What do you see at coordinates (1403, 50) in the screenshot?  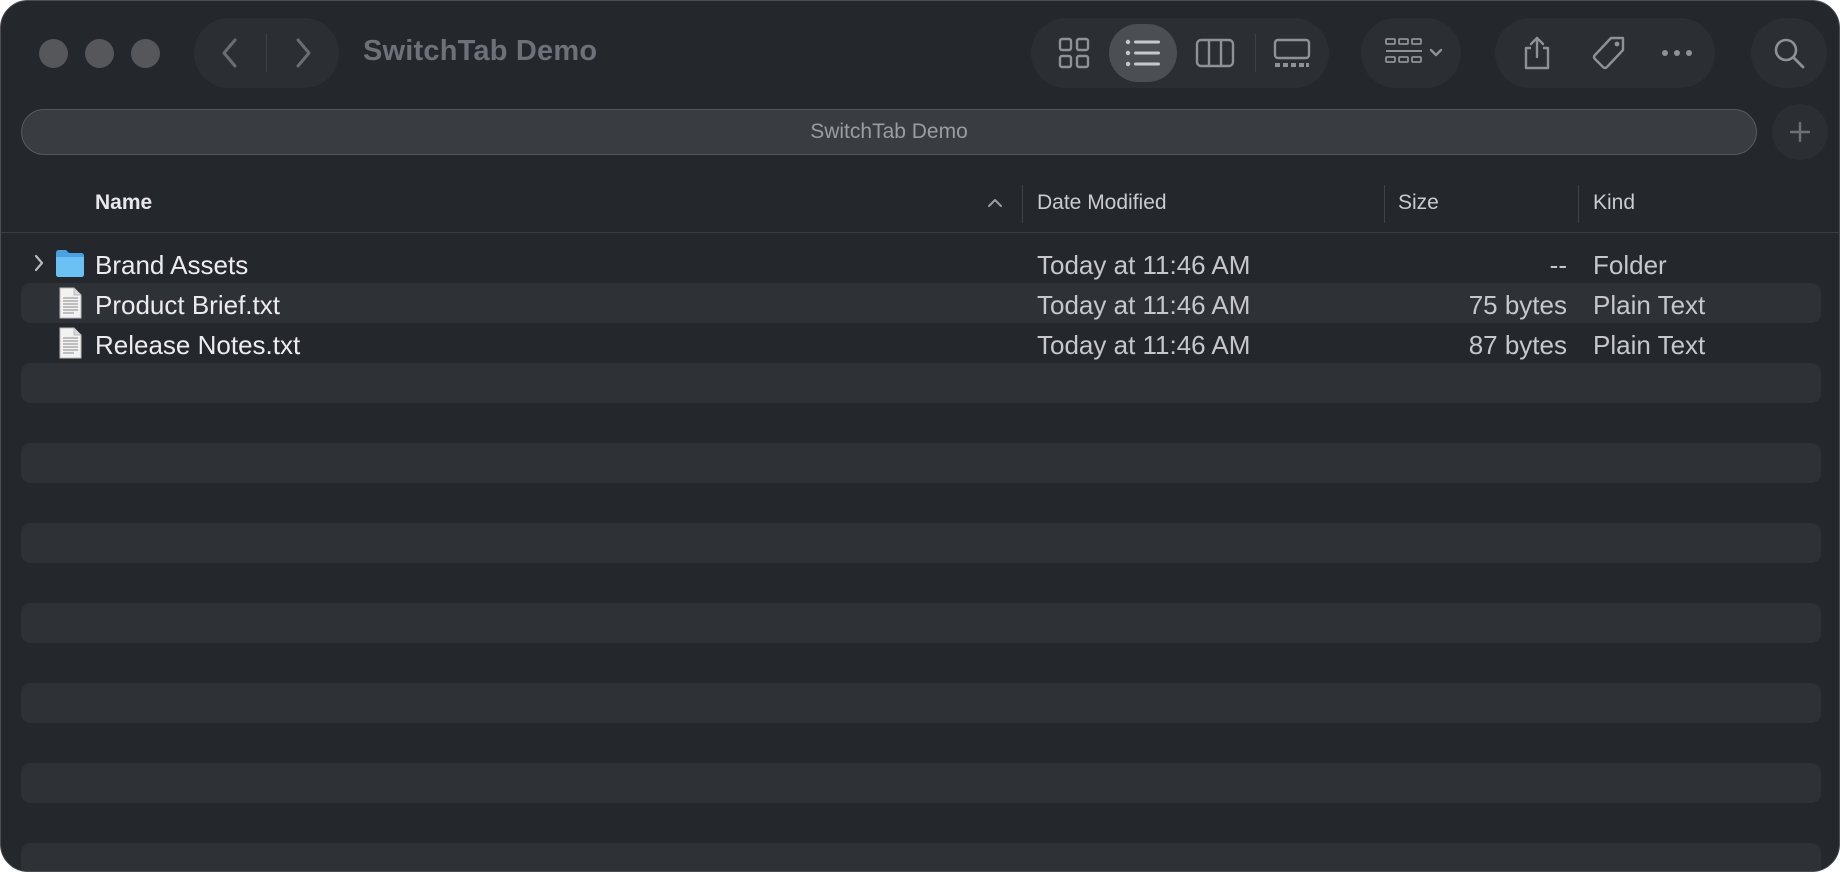 I see `group-grid-icon` at bounding box center [1403, 50].